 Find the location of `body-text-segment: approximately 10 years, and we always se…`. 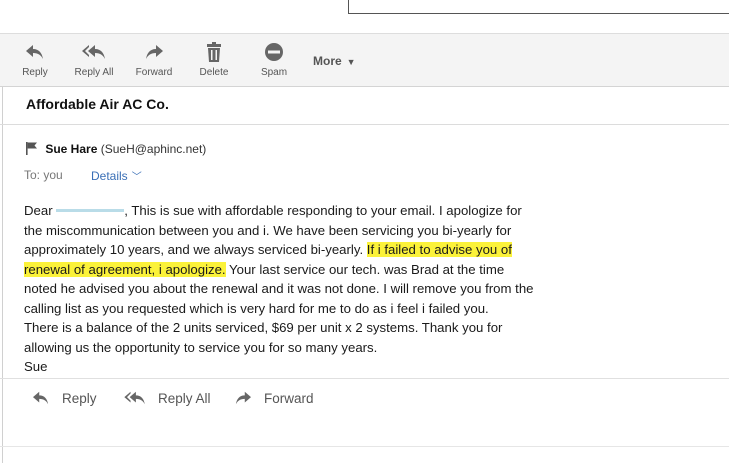

body-text-segment: approximately 10 years, and we always se… is located at coordinates (195, 249).